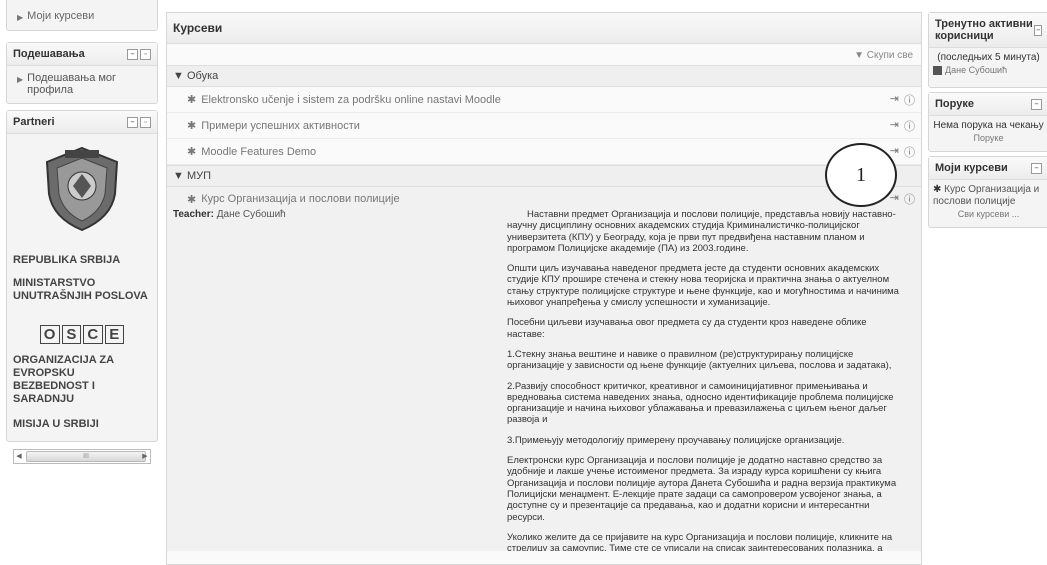 The image size is (1047, 565). What do you see at coordinates (67, 260) in the screenshot?
I see `partner-republic: REPUBLIKA SRBIJA` at bounding box center [67, 260].